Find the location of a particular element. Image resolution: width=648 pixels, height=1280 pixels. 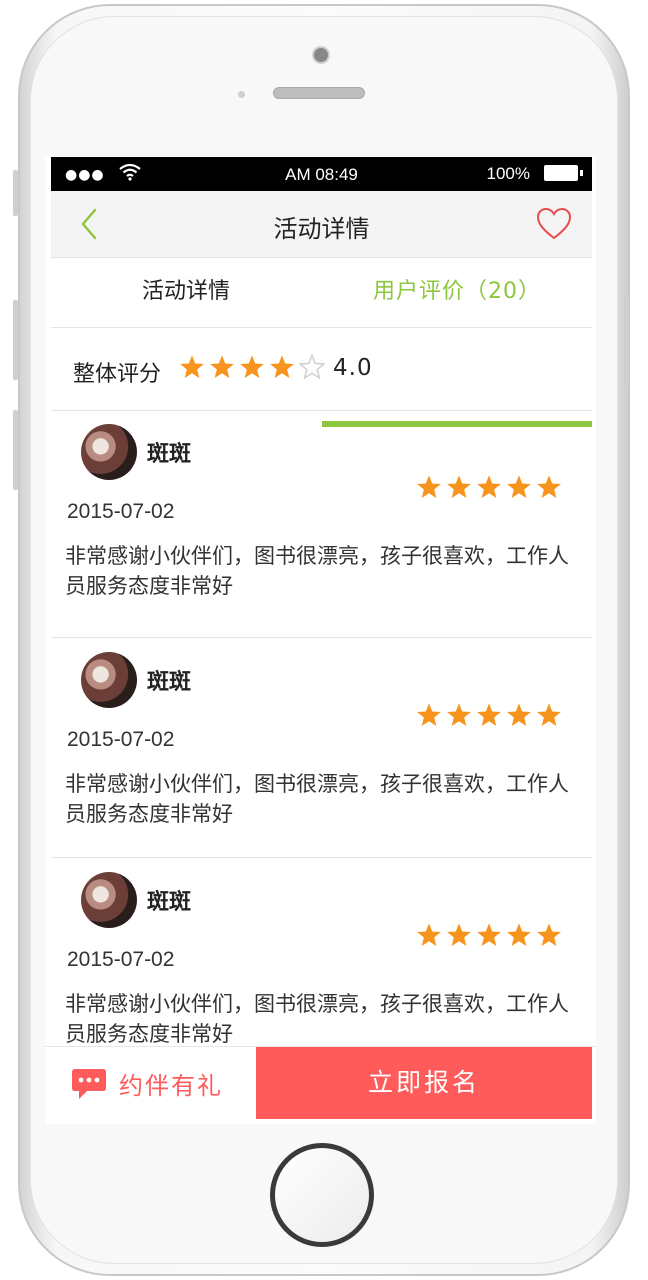

bottom-action-bar: 约伴有礼 立即报名 is located at coordinates (320, 1085).